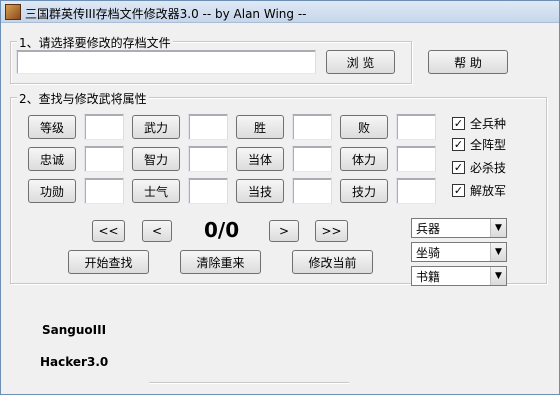 The image size is (560, 395). Describe the element at coordinates (208, 159) in the screenshot. I see `field-input-intelligence` at that location.